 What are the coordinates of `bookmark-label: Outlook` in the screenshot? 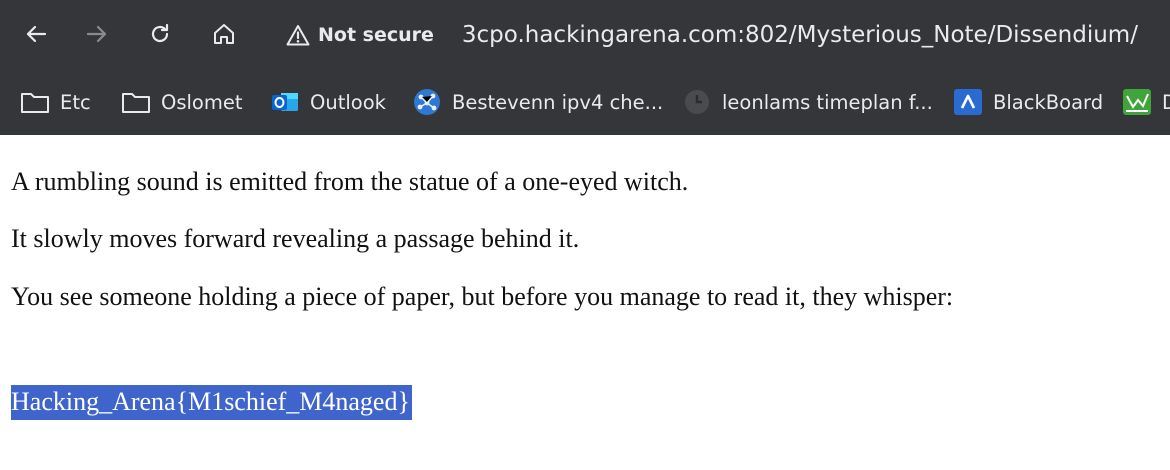 It's located at (348, 102).